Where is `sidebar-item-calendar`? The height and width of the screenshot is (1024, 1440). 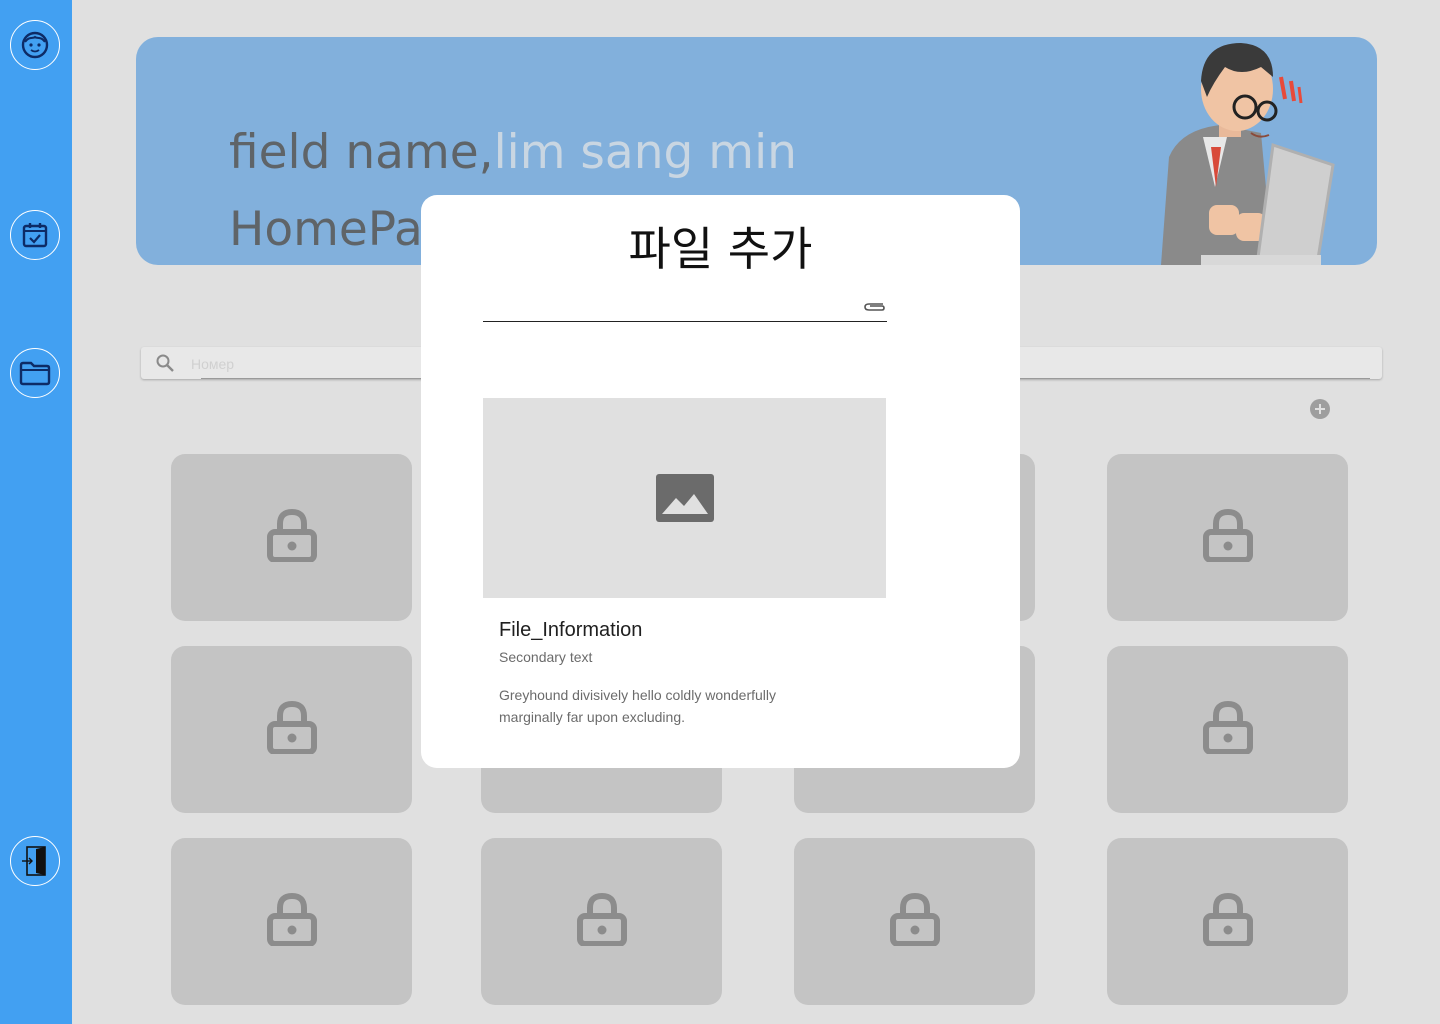
sidebar-item-calendar is located at coordinates (35, 235).